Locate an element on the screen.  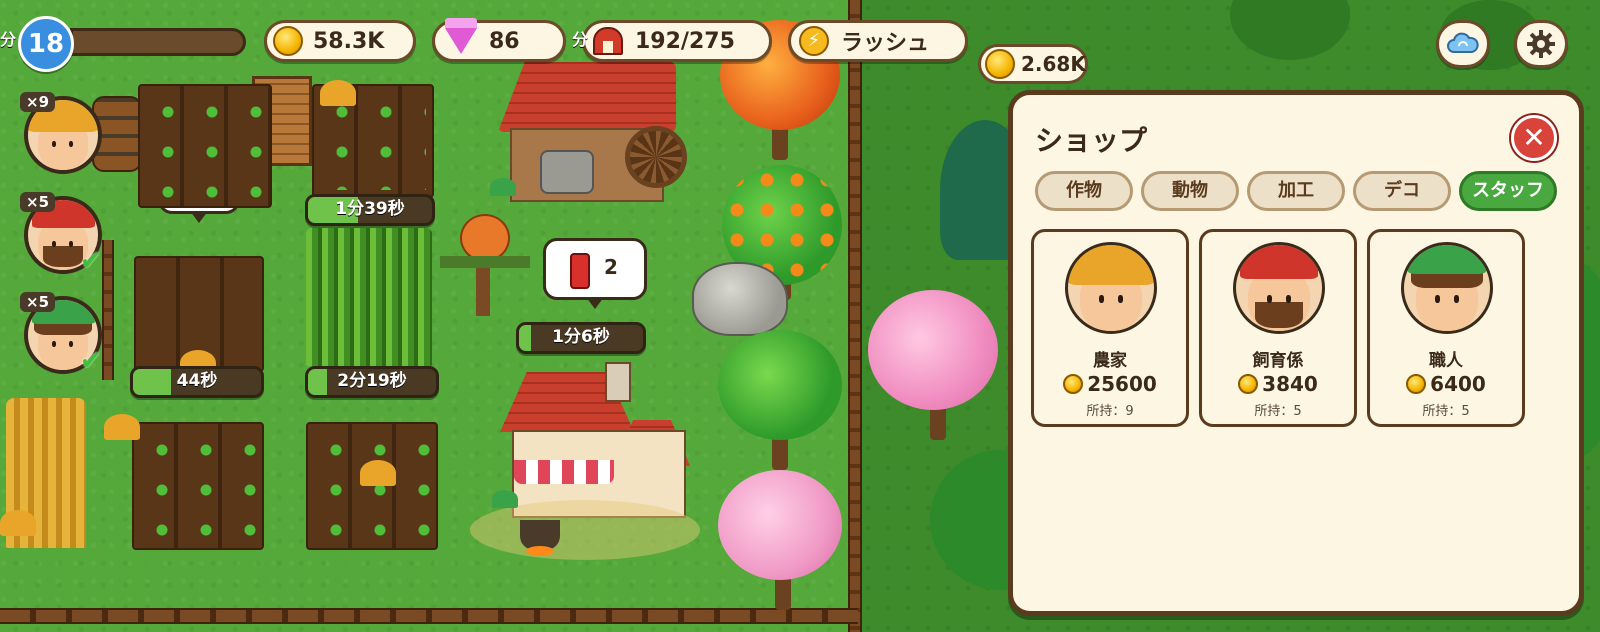
keeper-portrait is located at coordinates (1279, 288).